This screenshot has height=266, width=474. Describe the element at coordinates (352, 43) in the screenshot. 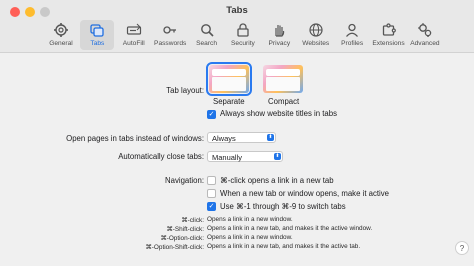

I see `toolbar-label-profiles: Profiles` at that location.